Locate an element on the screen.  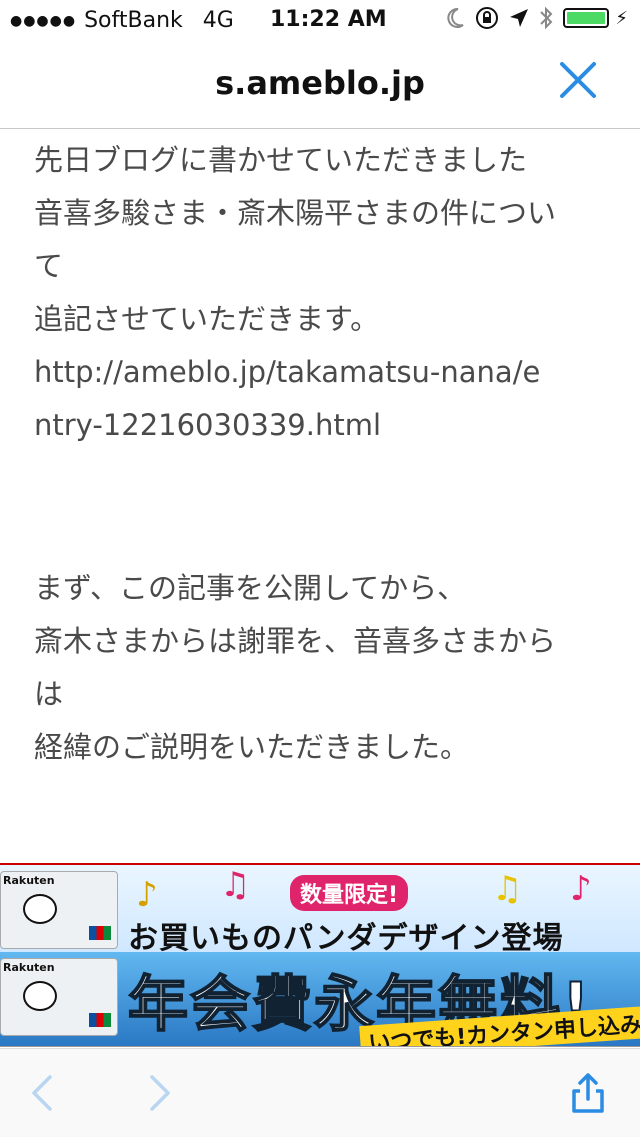
ad-headline: お買いものパンダデザイン登場 is located at coordinates (346, 937).